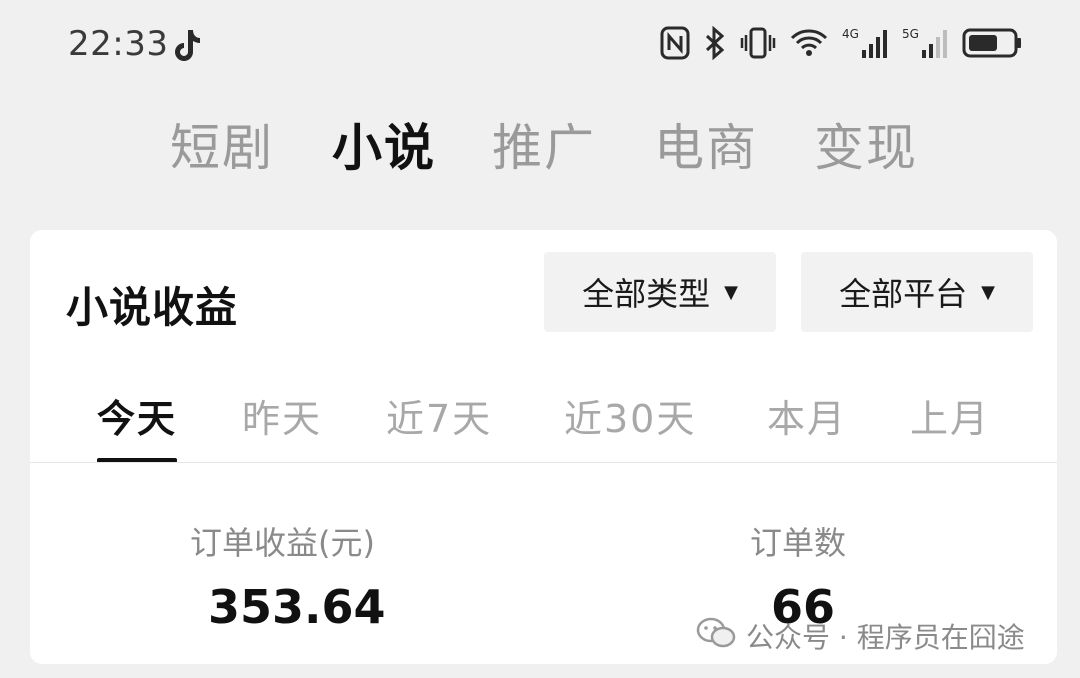 This screenshot has width=1080, height=678. What do you see at coordinates (865, 45) in the screenshot?
I see `signal-4g-icon: 4G` at bounding box center [865, 45].